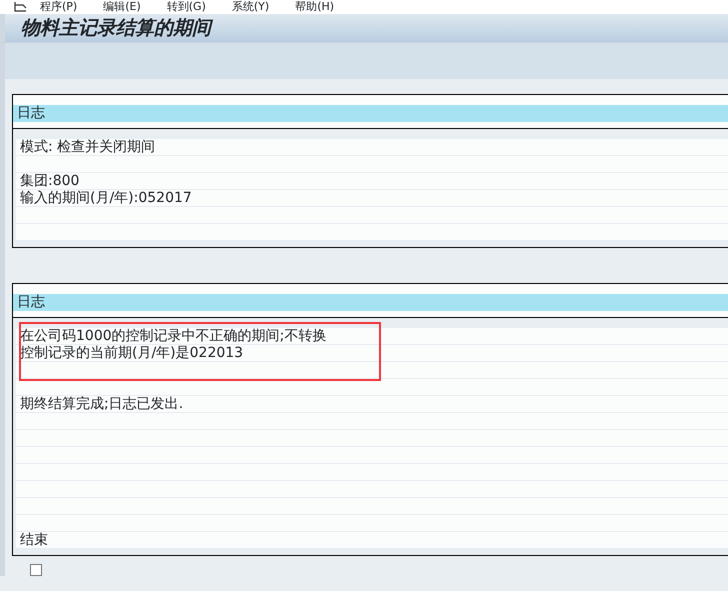 The height and width of the screenshot is (591, 728). What do you see at coordinates (314, 7) in the screenshot?
I see `menu-item: 帮助(H)` at bounding box center [314, 7].